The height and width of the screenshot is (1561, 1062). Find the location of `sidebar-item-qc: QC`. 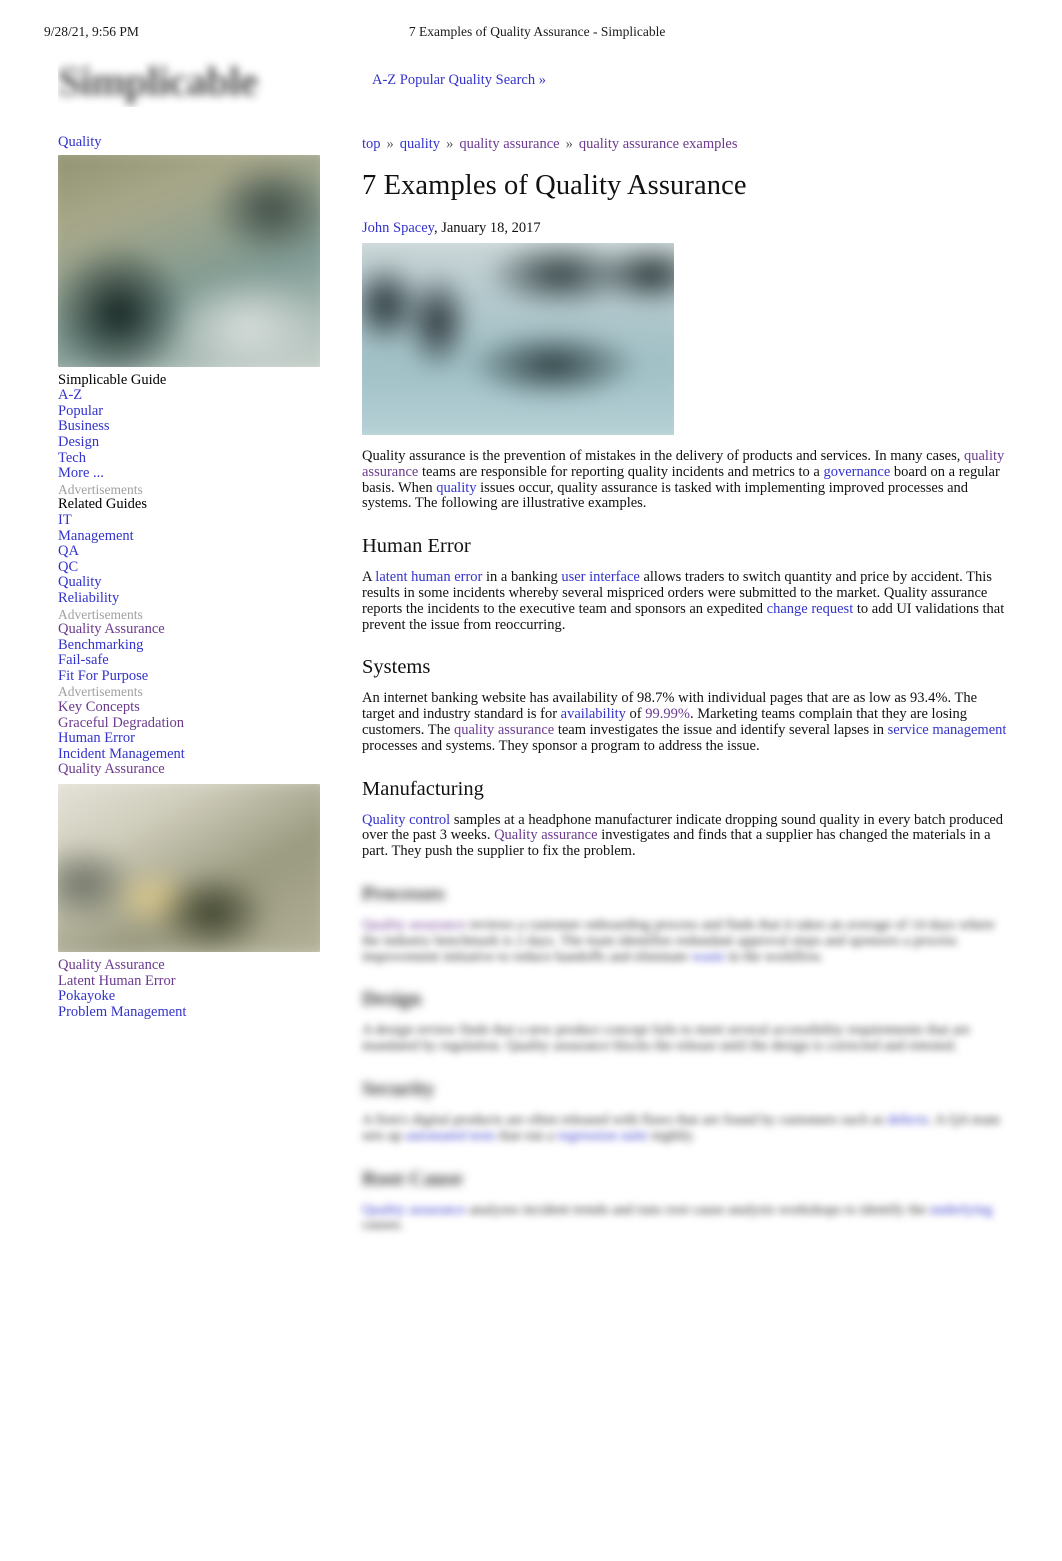

sidebar-item-qc: QC is located at coordinates (193, 567).